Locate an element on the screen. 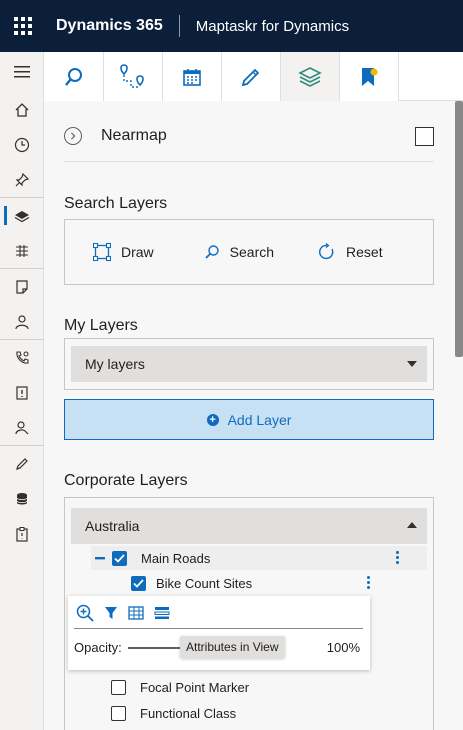 This screenshot has height=730, width=463. draw-shape-icon is located at coordinates (102, 252).